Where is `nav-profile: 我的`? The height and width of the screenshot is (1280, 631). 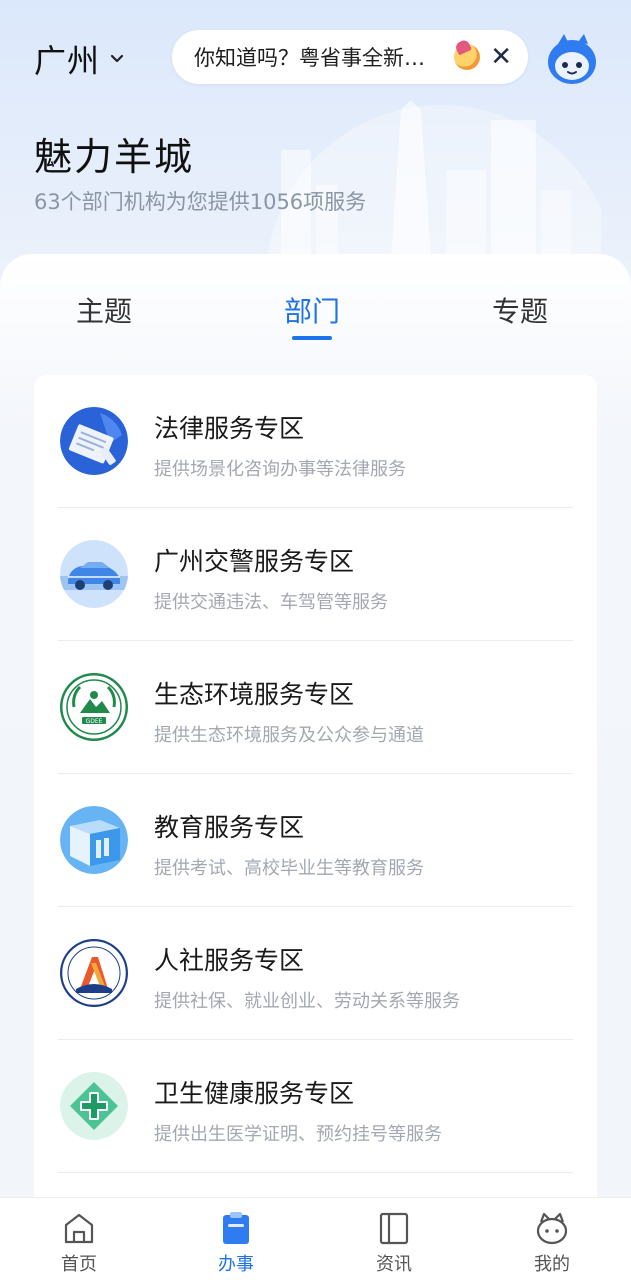 nav-profile: 我的 is located at coordinates (552, 1243).